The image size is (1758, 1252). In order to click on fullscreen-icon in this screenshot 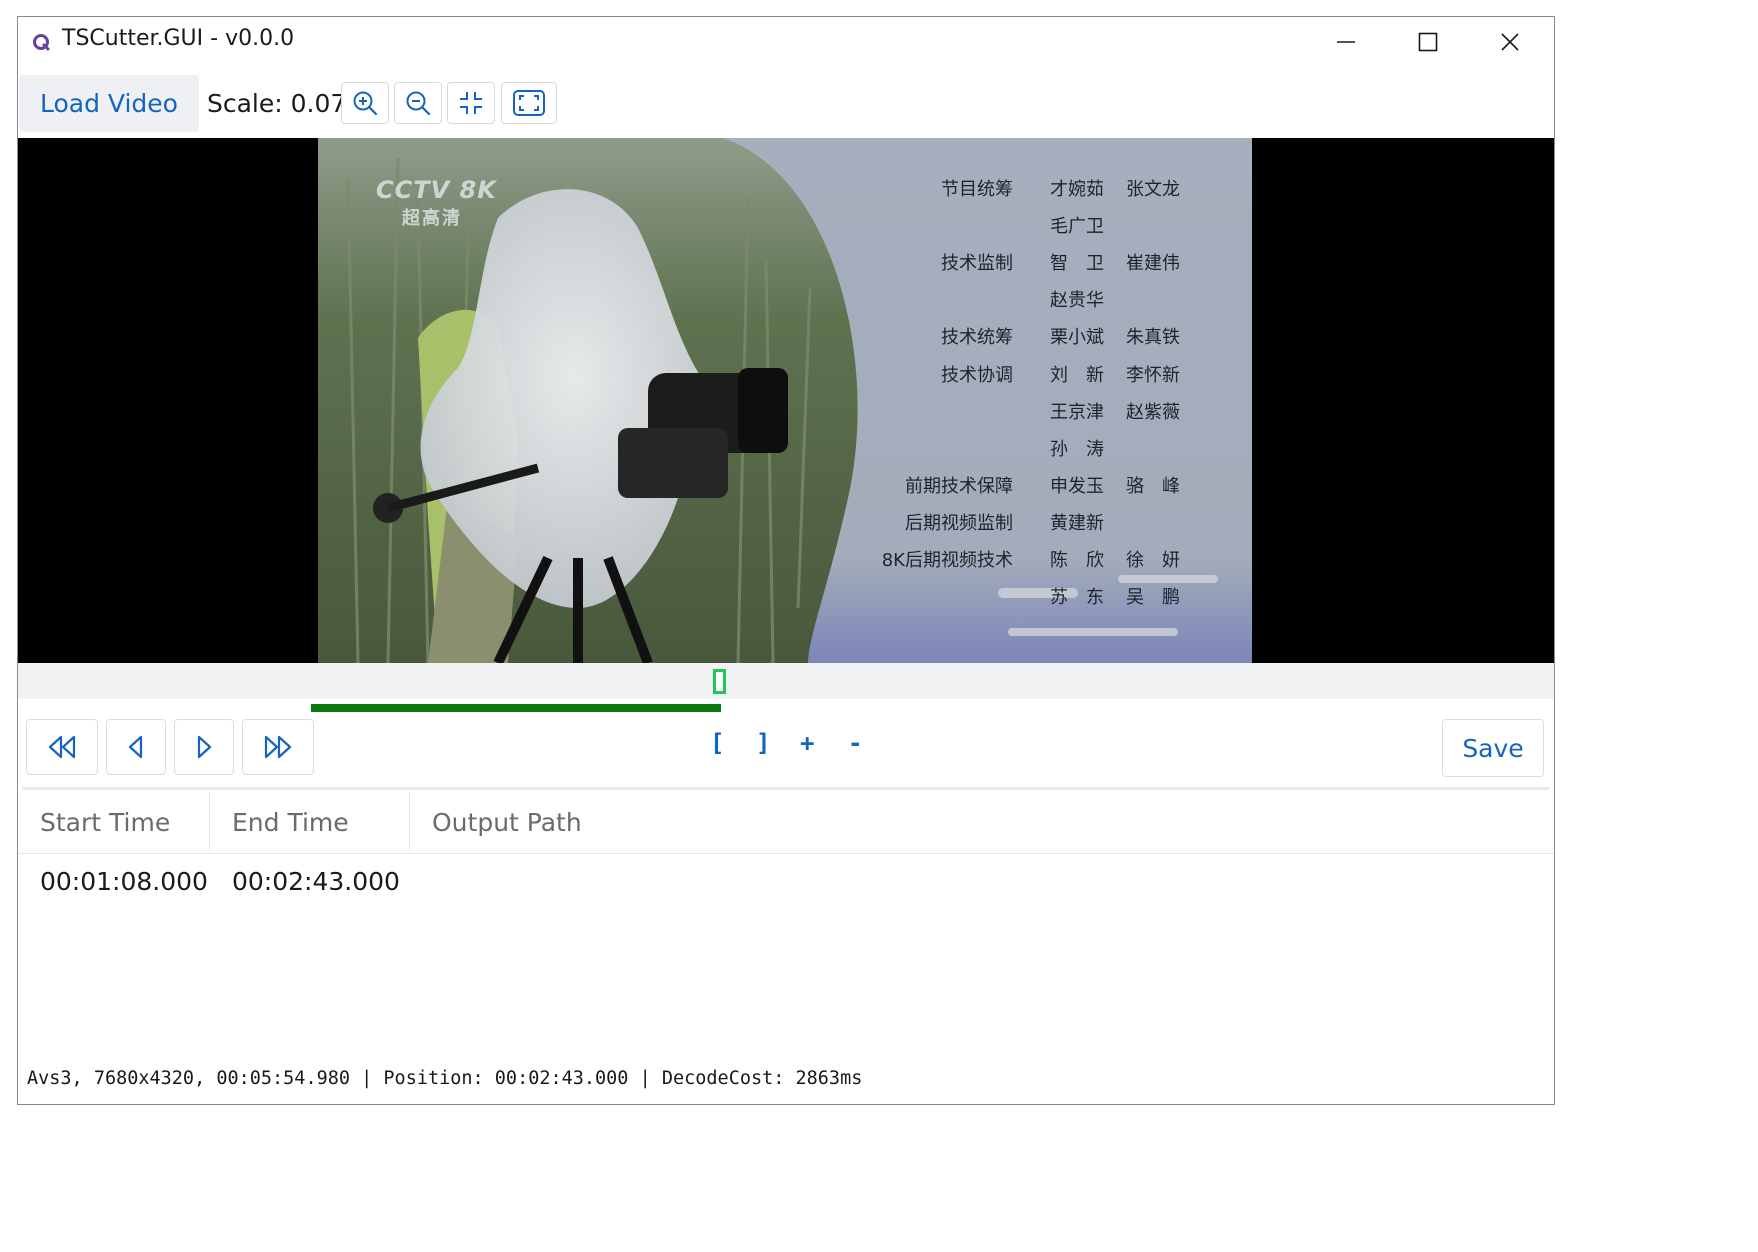, I will do `click(529, 103)`.